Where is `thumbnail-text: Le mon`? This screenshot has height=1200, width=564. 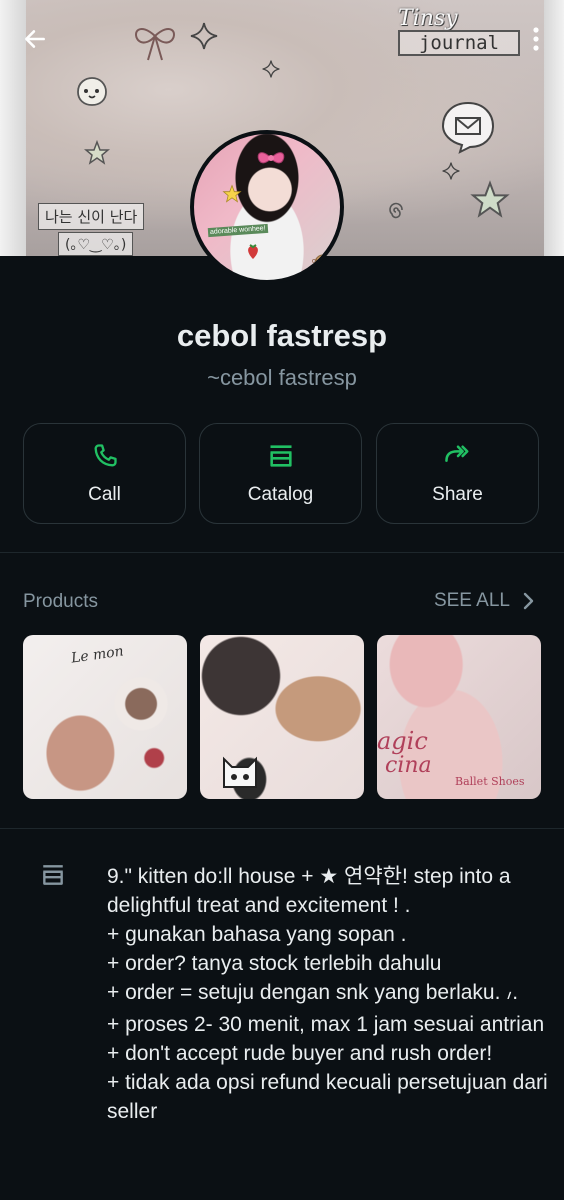
thumbnail-text: Le mon is located at coordinates (97, 655).